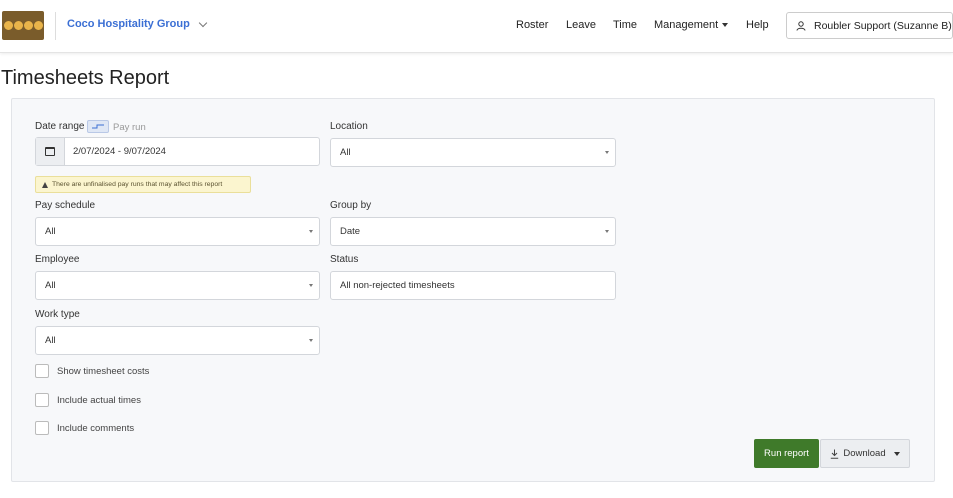 The height and width of the screenshot is (498, 953). What do you see at coordinates (177, 151) in the screenshot?
I see `date-range-input: 2/07/2024 - 9/07/2024` at bounding box center [177, 151].